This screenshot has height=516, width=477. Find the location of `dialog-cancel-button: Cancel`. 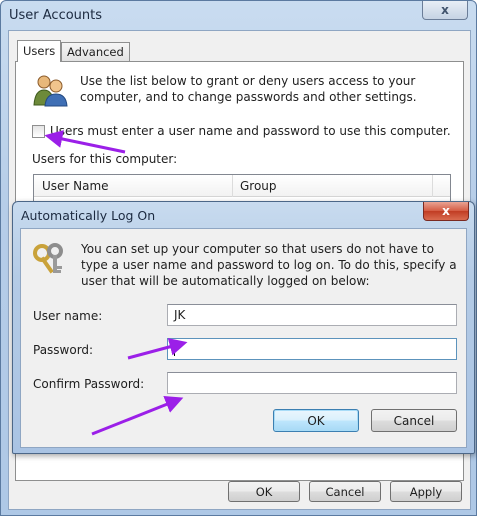

dialog-cancel-button: Cancel is located at coordinates (414, 420).